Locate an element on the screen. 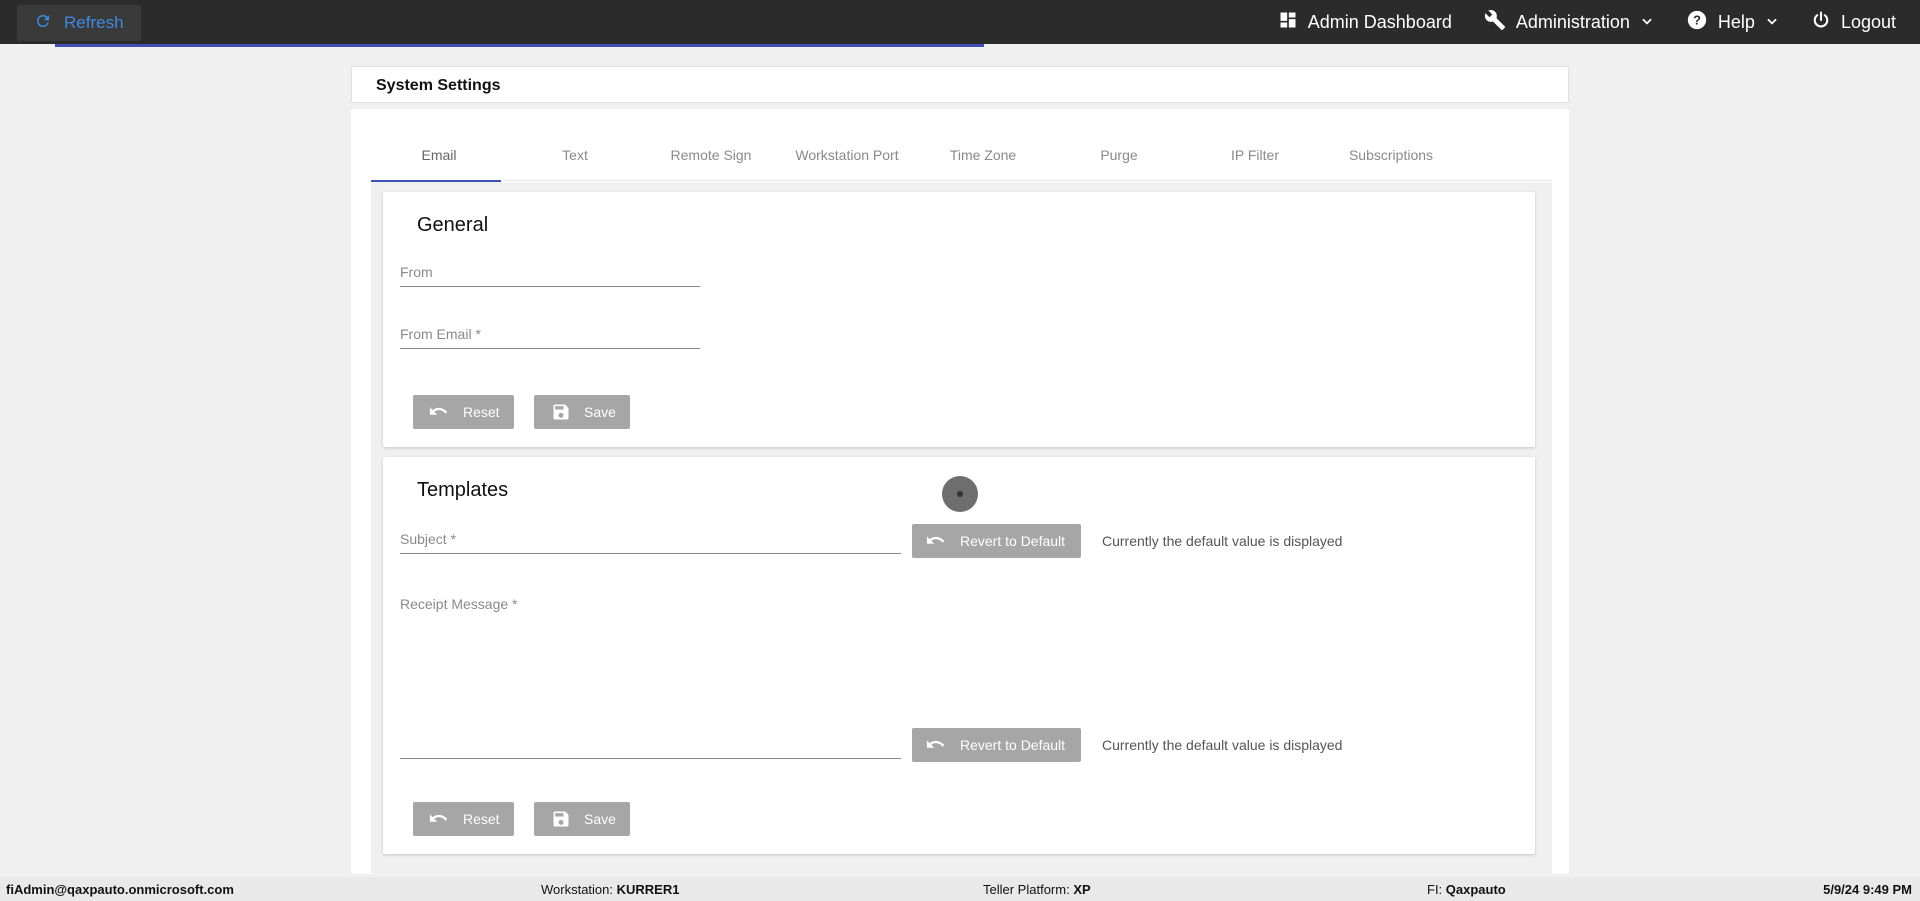 Image resolution: width=1920 pixels, height=901 pixels. subject-field: Subject * is located at coordinates (650, 535).